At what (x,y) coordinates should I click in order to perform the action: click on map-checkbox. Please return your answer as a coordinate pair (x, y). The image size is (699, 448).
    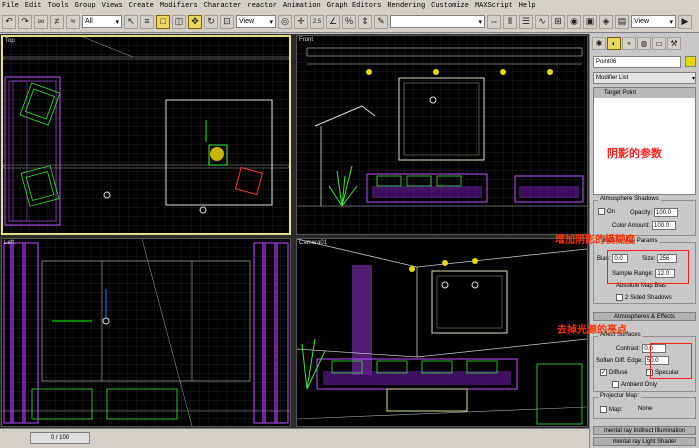
    Looking at the image, I should click on (603, 409).